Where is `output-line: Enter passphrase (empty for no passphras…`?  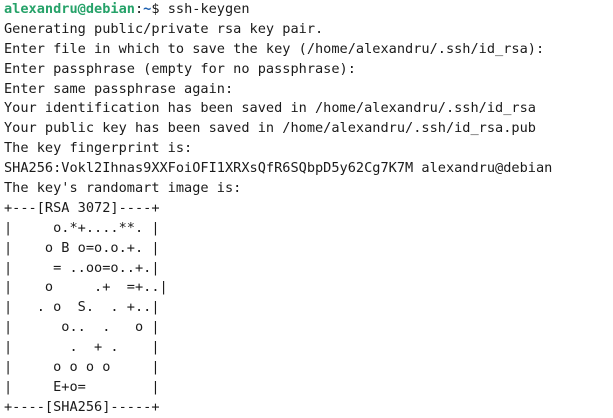 output-line: Enter passphrase (empty for no passphras… is located at coordinates (180, 68).